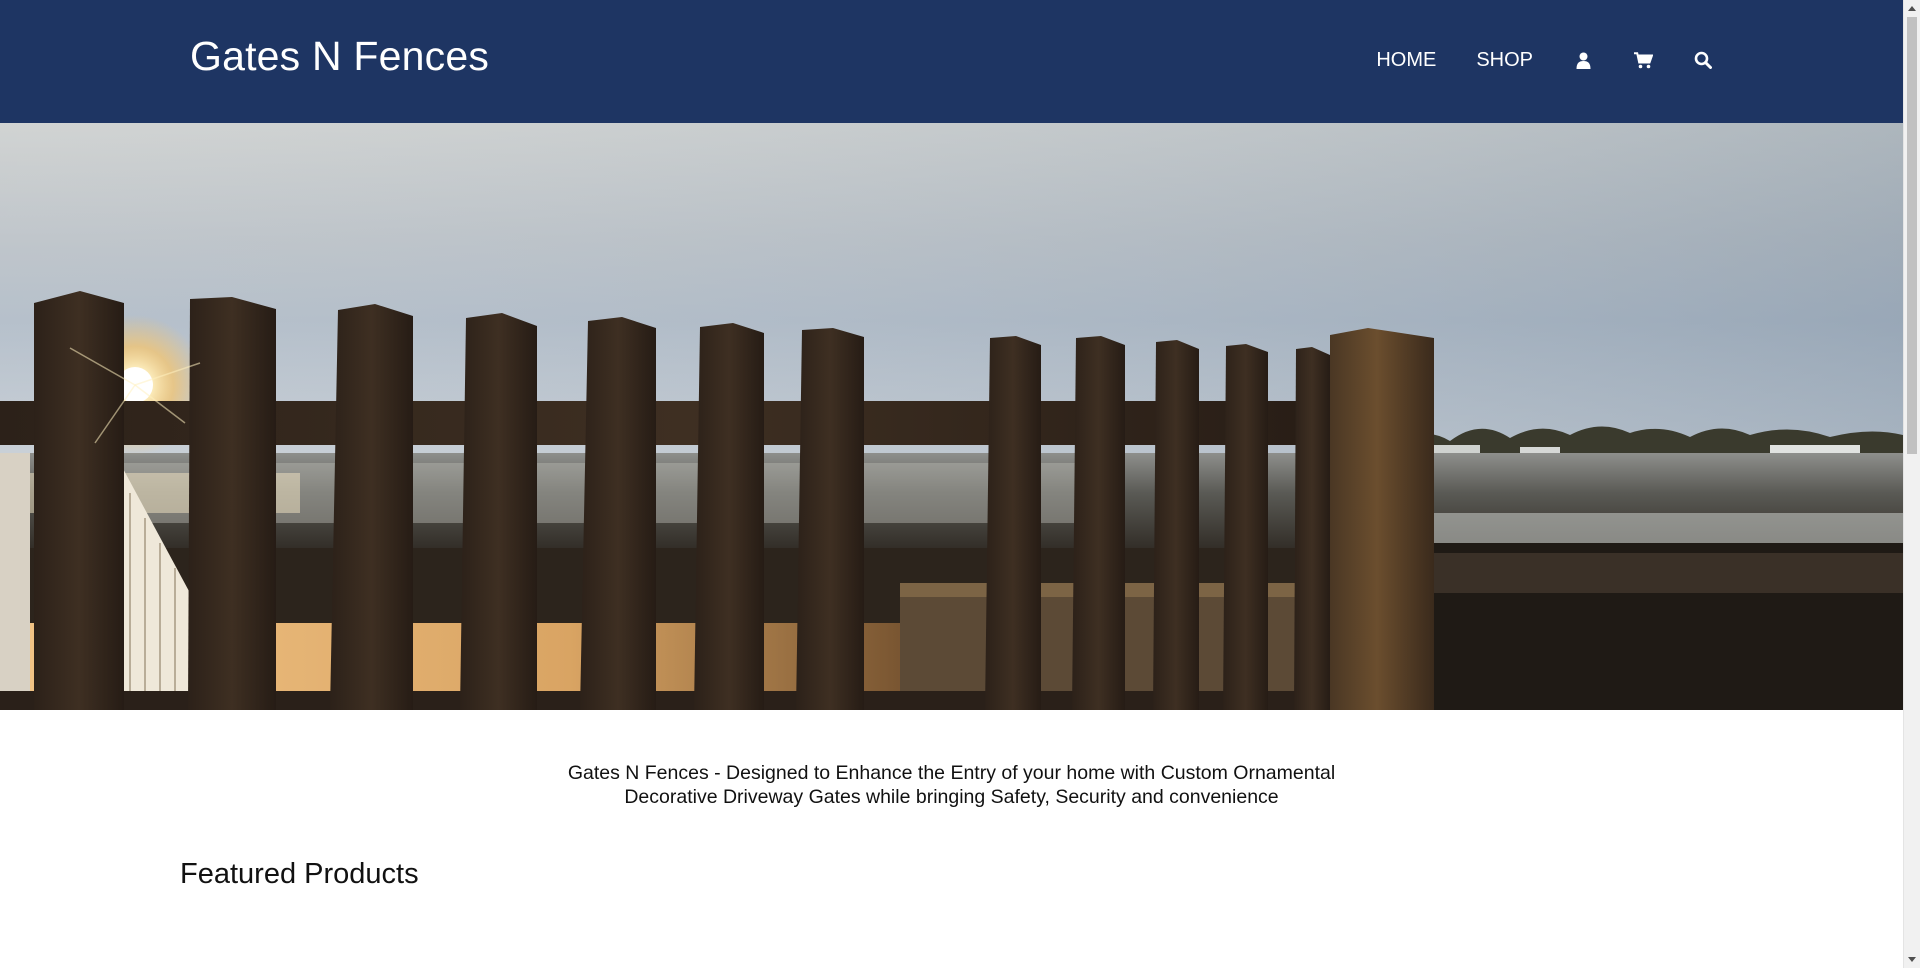 Image resolution: width=1920 pixels, height=968 pixels. I want to click on scroll-down-arrow-icon, so click(1912, 959).